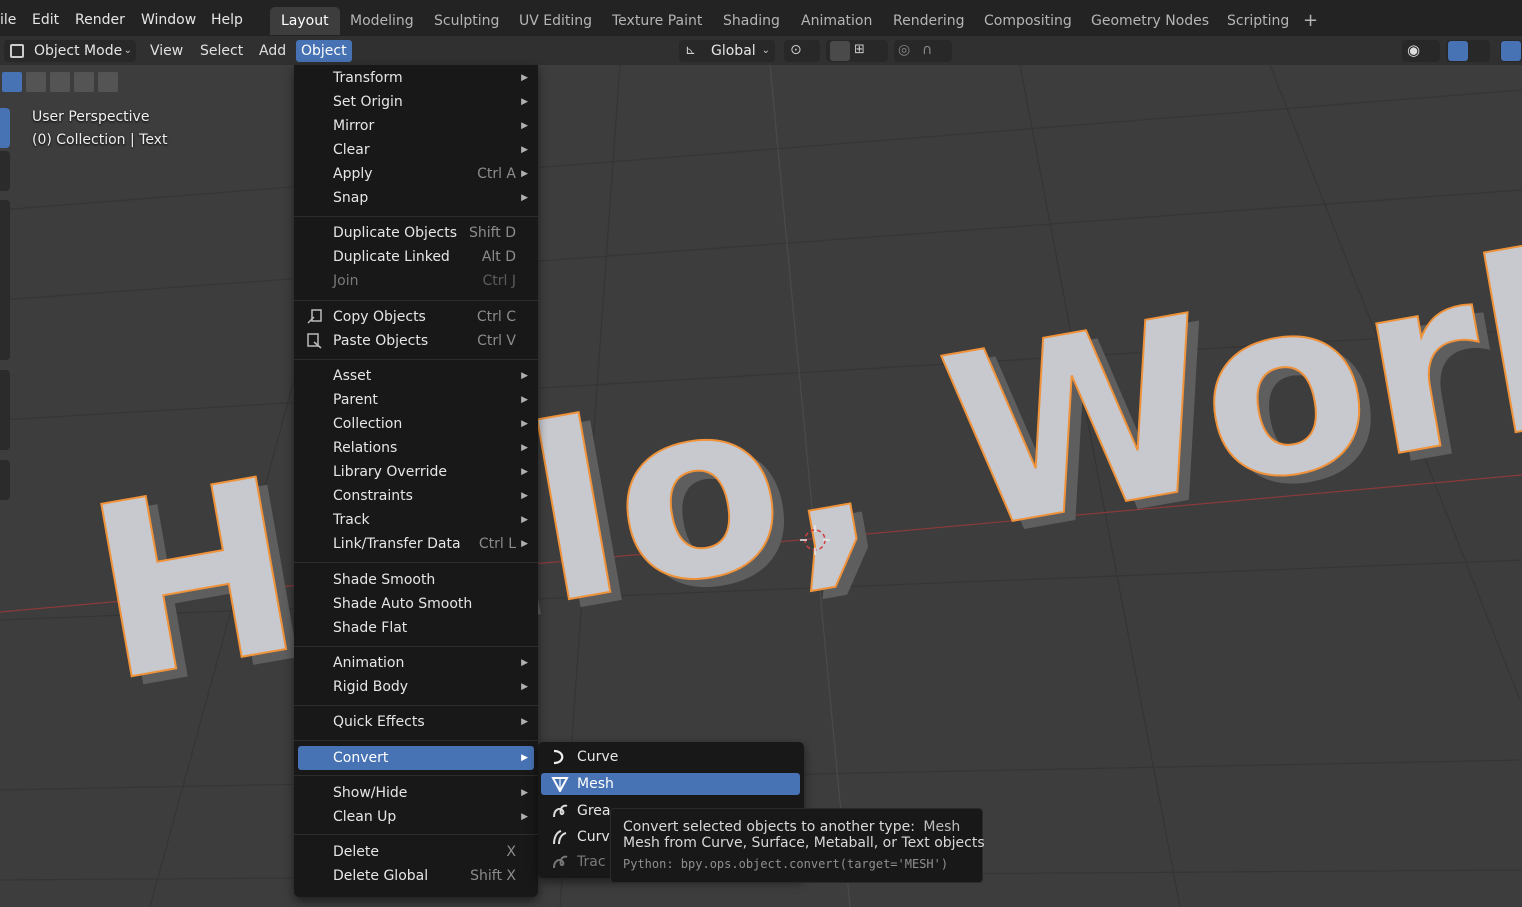 Image resolution: width=1522 pixels, height=907 pixels. What do you see at coordinates (84, 82) in the screenshot?
I see `select-invert-icon` at bounding box center [84, 82].